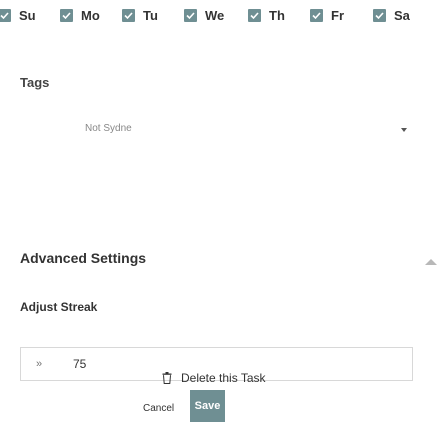 The width and height of the screenshot is (447, 436). I want to click on day-checkbox-mo: Mo, so click(80, 15).